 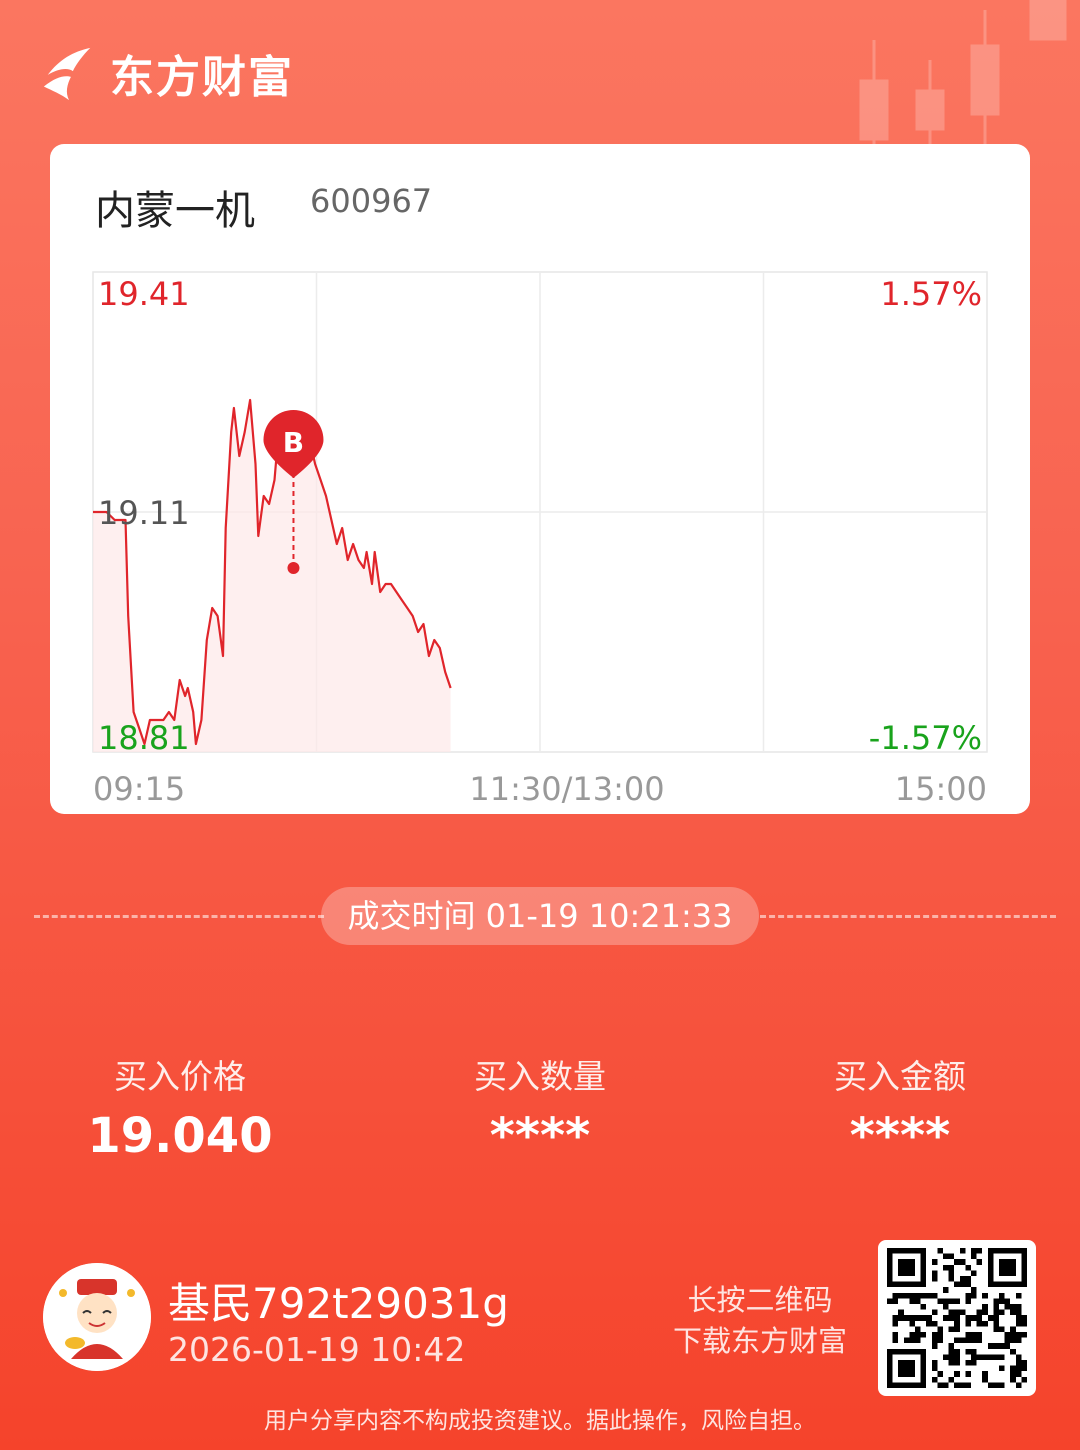 What do you see at coordinates (139, 789) in the screenshot?
I see `x-tick-open: 09:15` at bounding box center [139, 789].